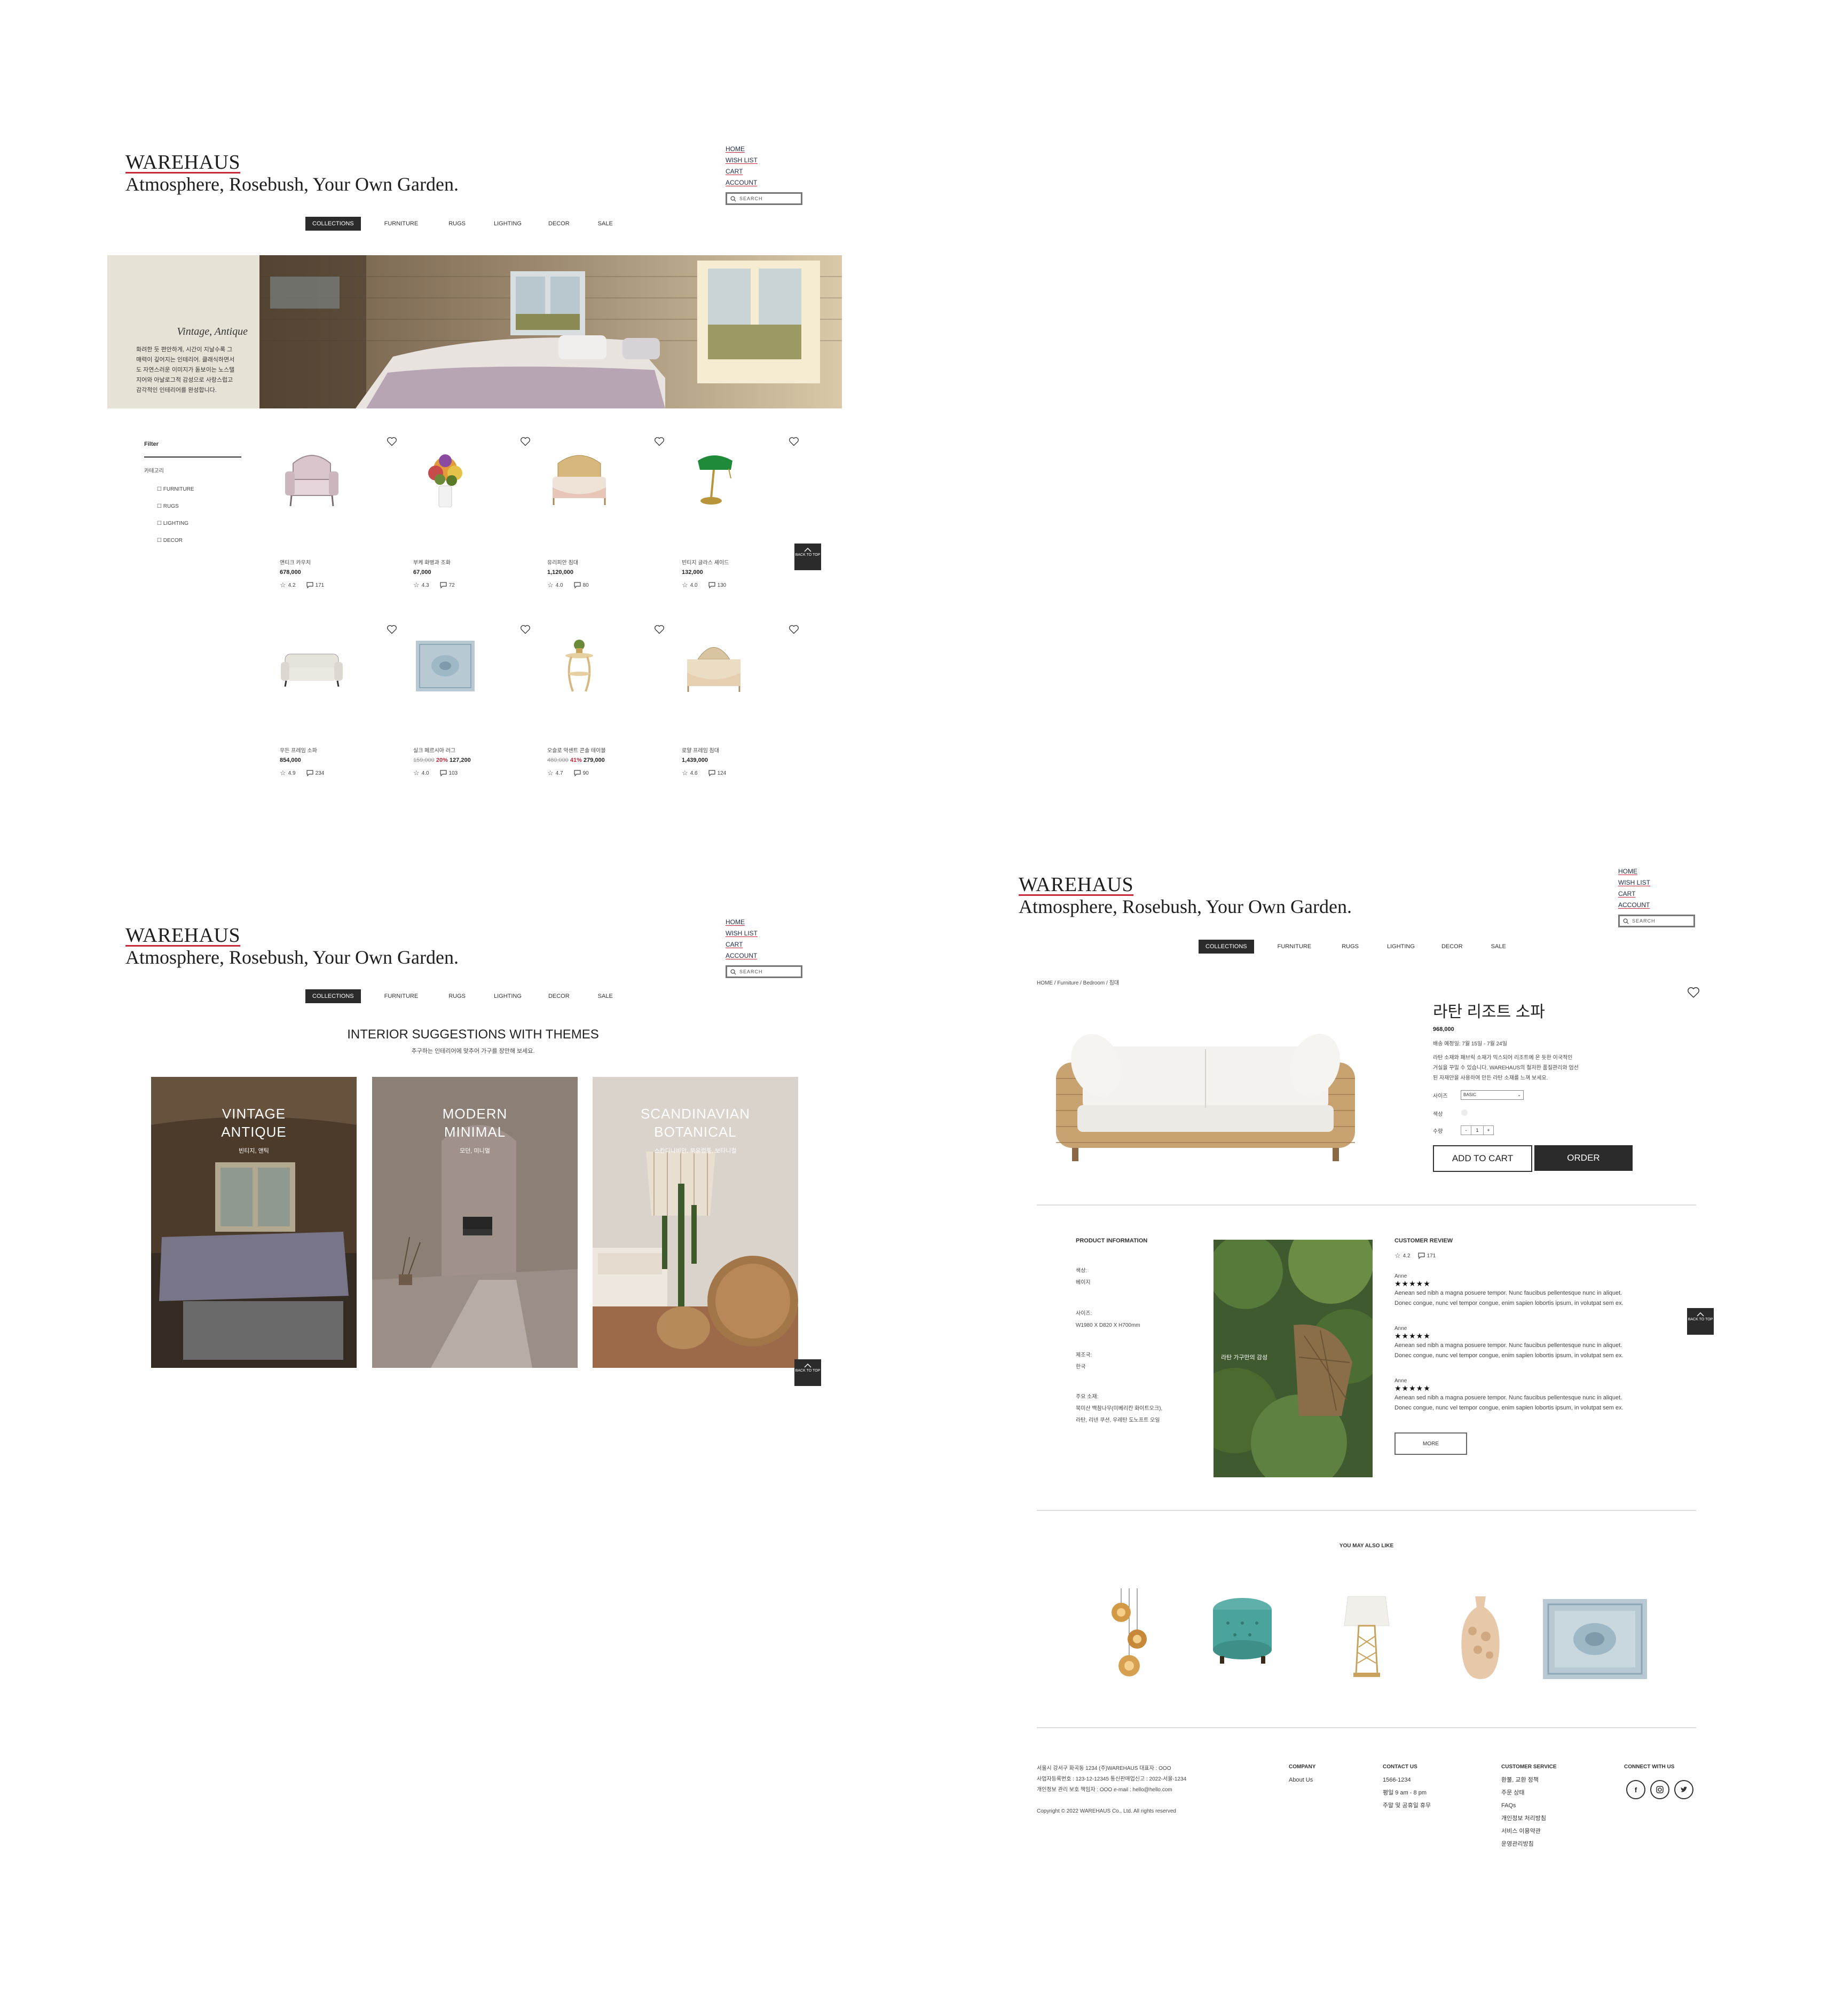 This screenshot has height=2016, width=1828. I want to click on review-author: Anne, so click(1400, 1381).